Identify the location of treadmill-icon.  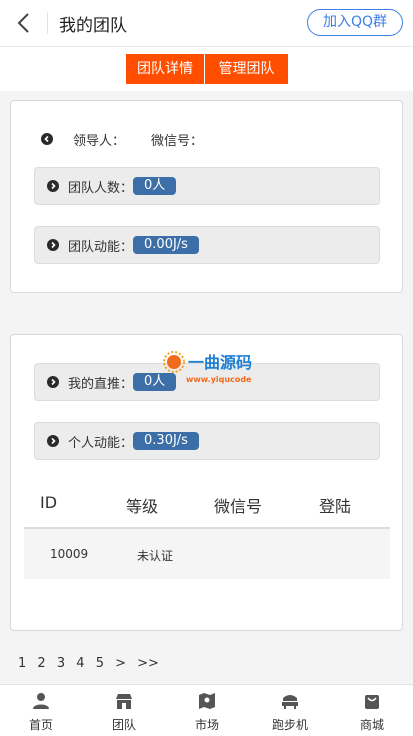
(290, 702).